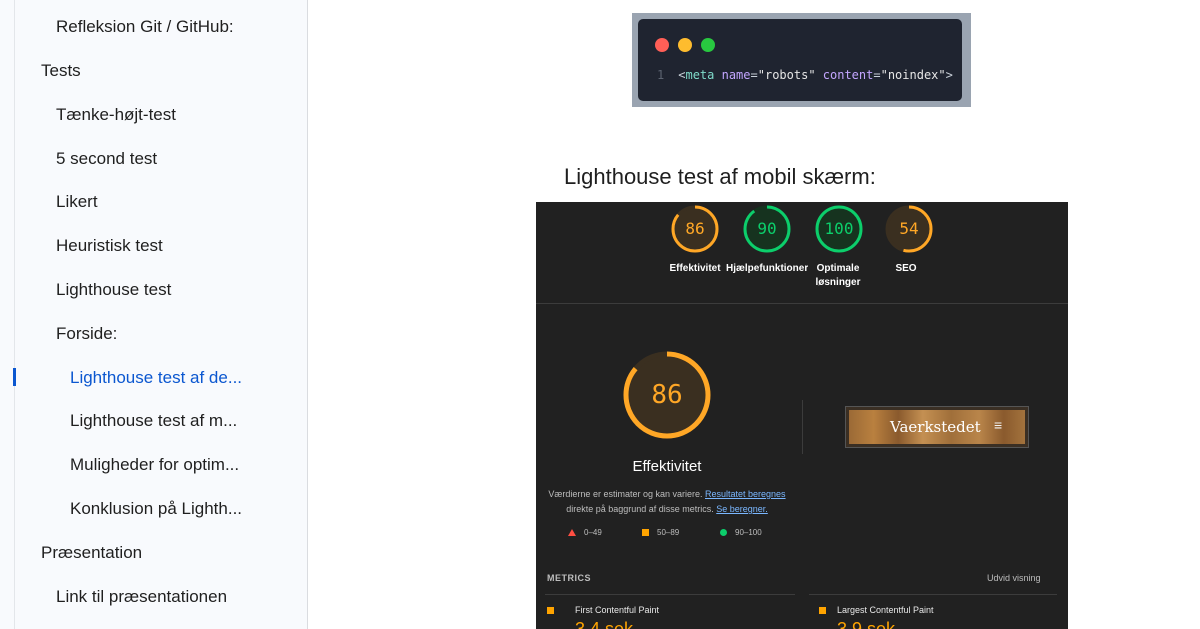 The image size is (1200, 629). Describe the element at coordinates (695, 268) in the screenshot. I see `category-score-label: Effektivitet` at that location.